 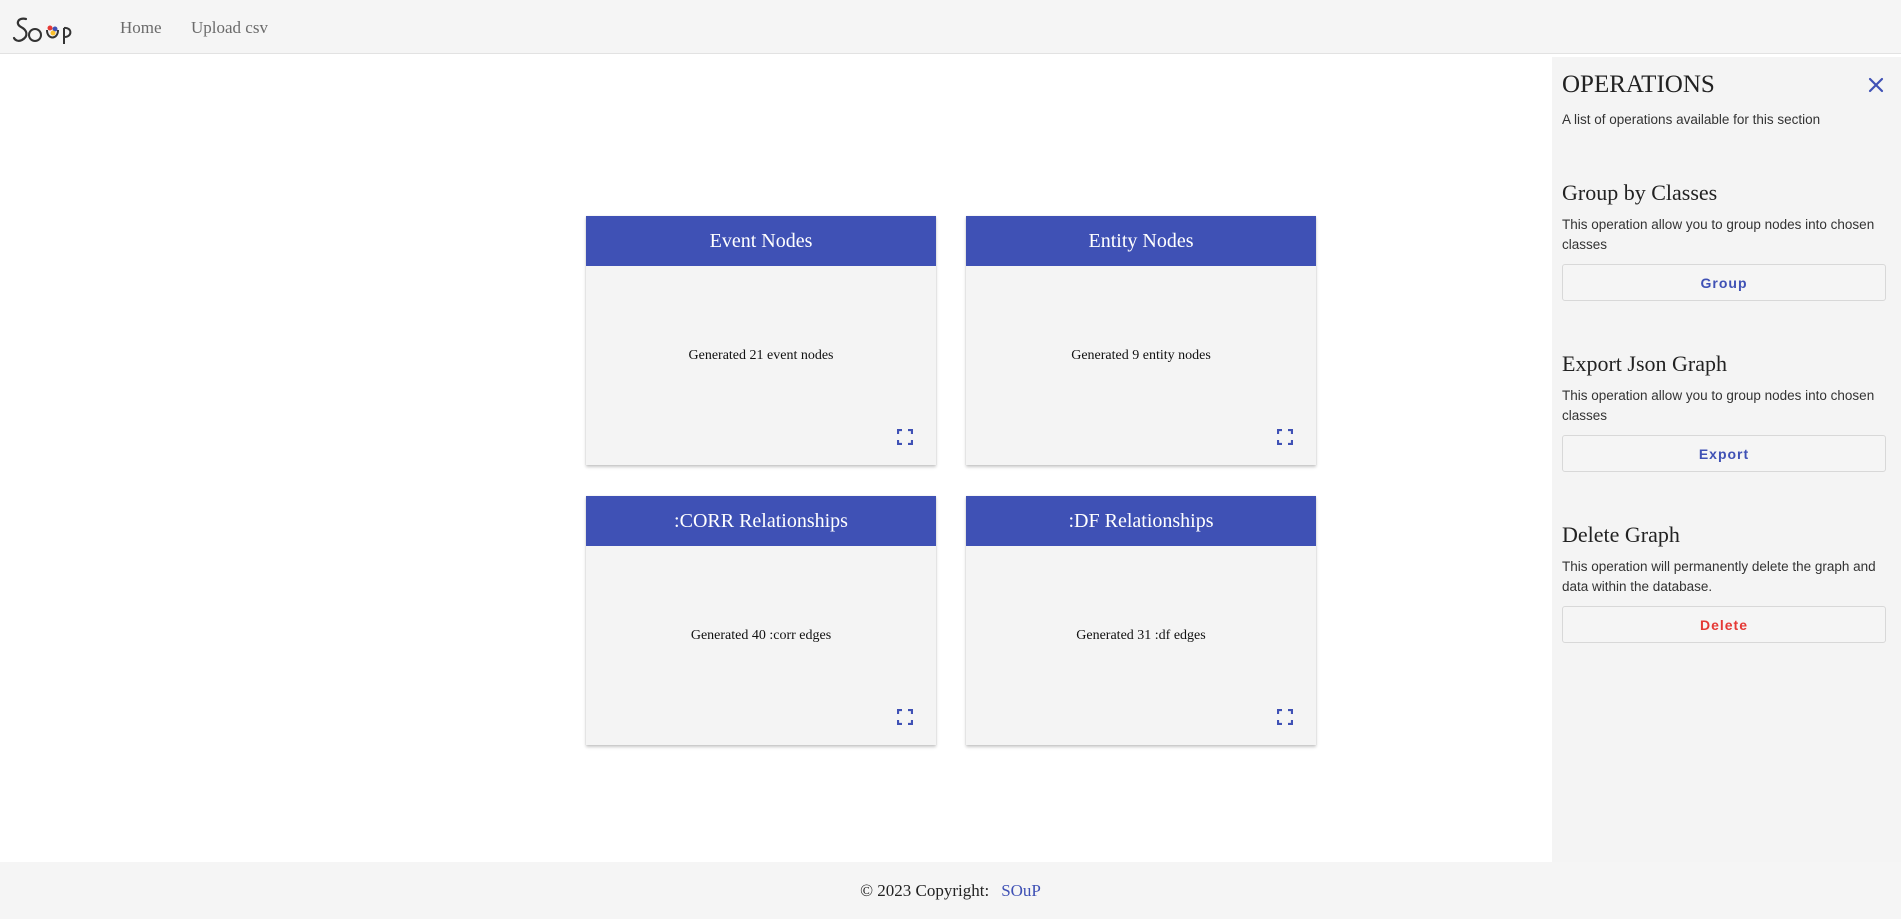 I want to click on card-body: Generated 21 event nodes, so click(x=761, y=365).